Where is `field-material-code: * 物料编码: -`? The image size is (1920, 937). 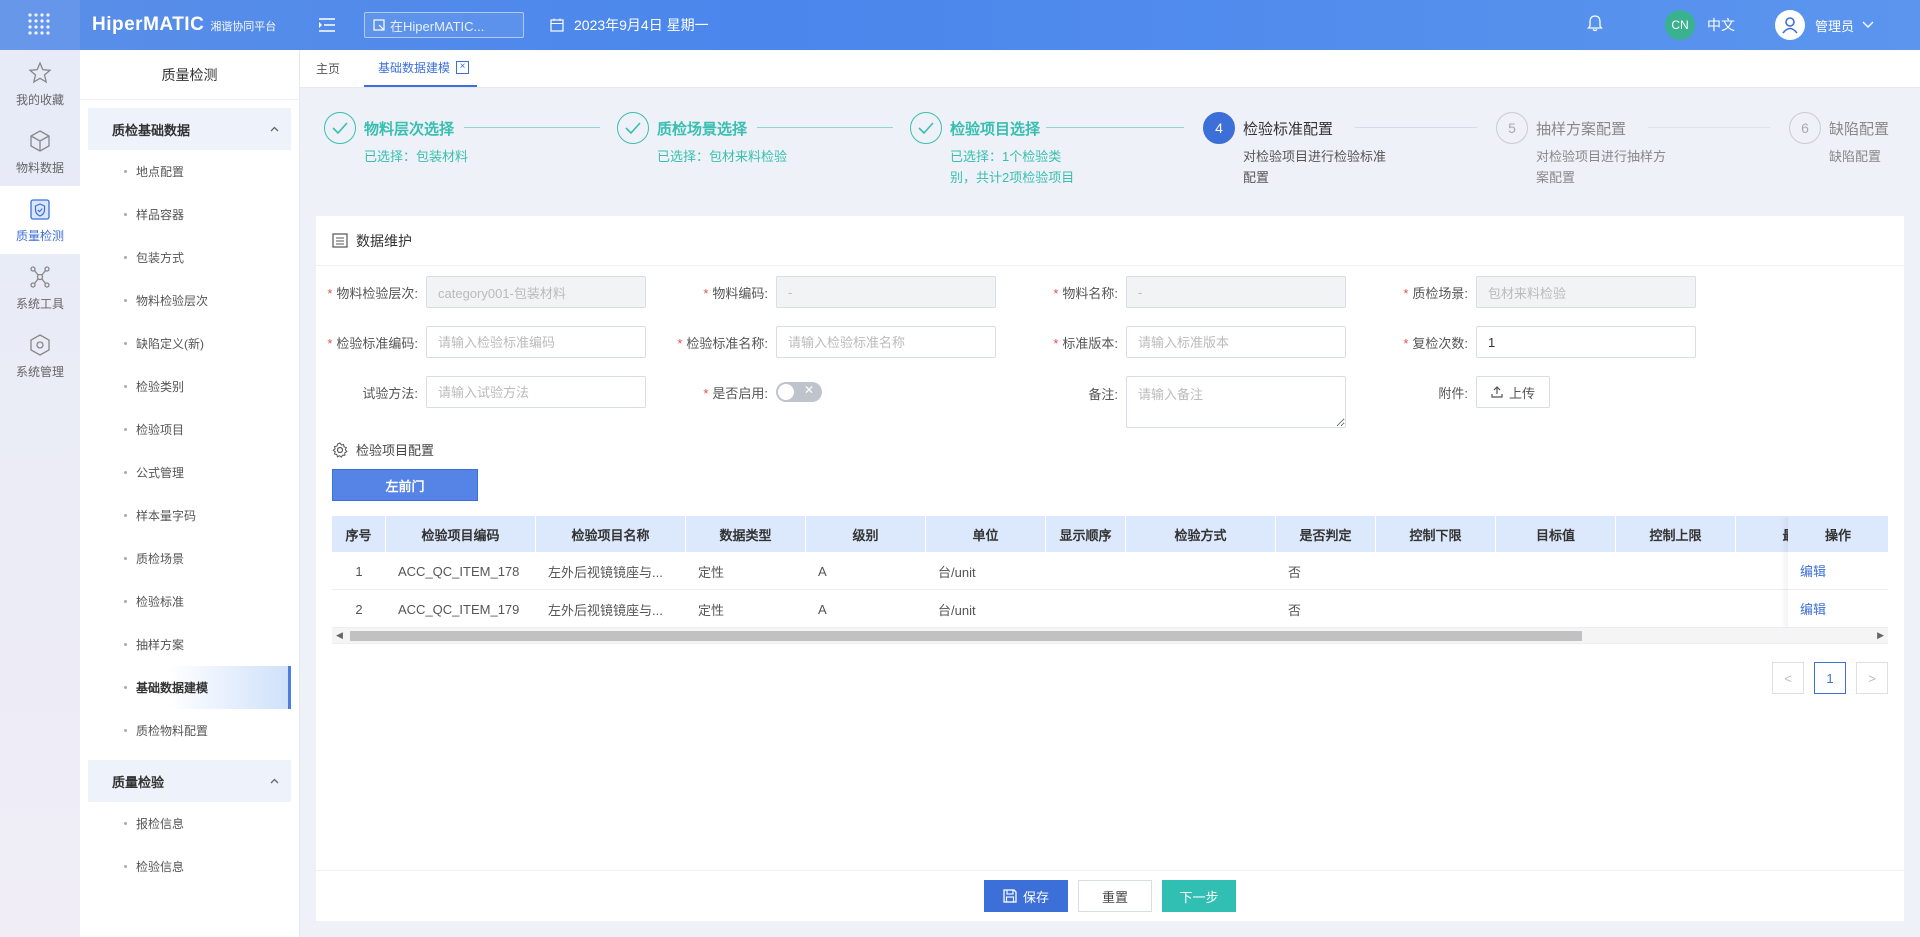
field-material-code: * 物料编码: - is located at coordinates (831, 292).